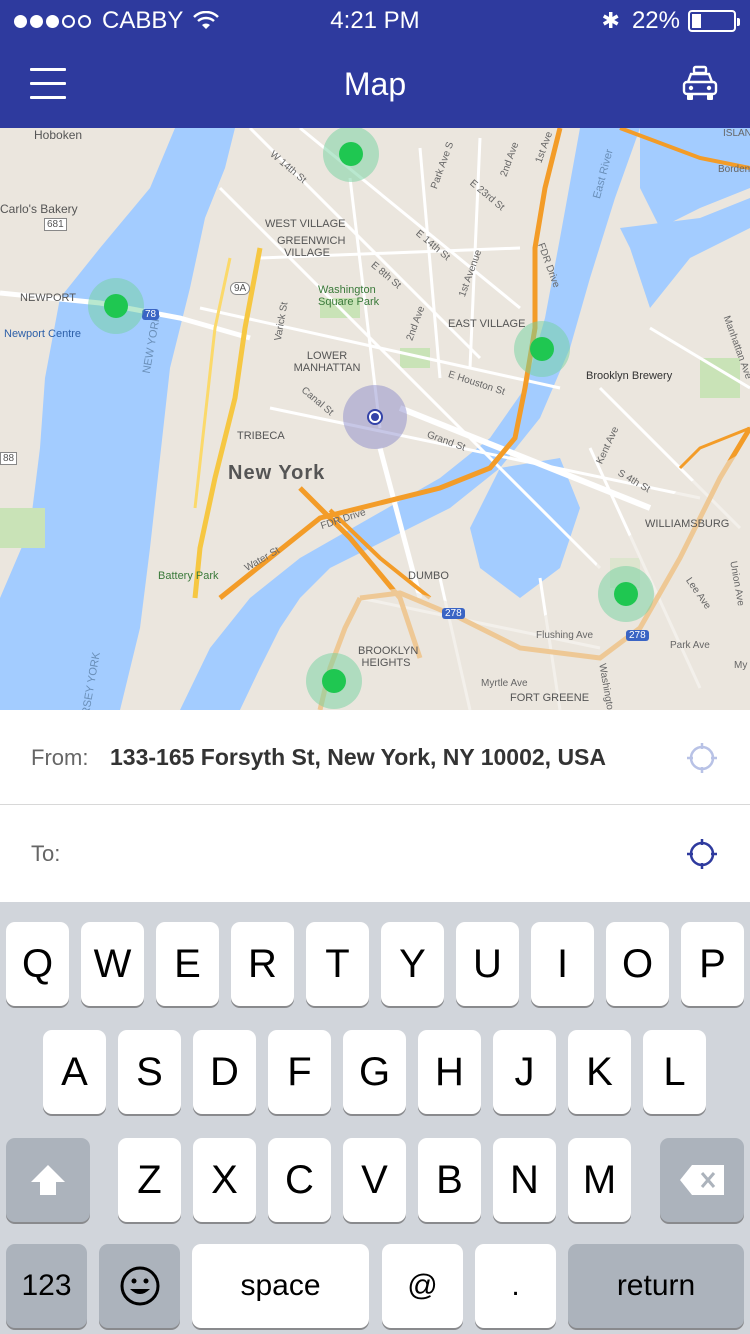 Image resolution: width=750 pixels, height=1334 pixels. What do you see at coordinates (240, 288) in the screenshot?
I see `route-shield: 9A` at bounding box center [240, 288].